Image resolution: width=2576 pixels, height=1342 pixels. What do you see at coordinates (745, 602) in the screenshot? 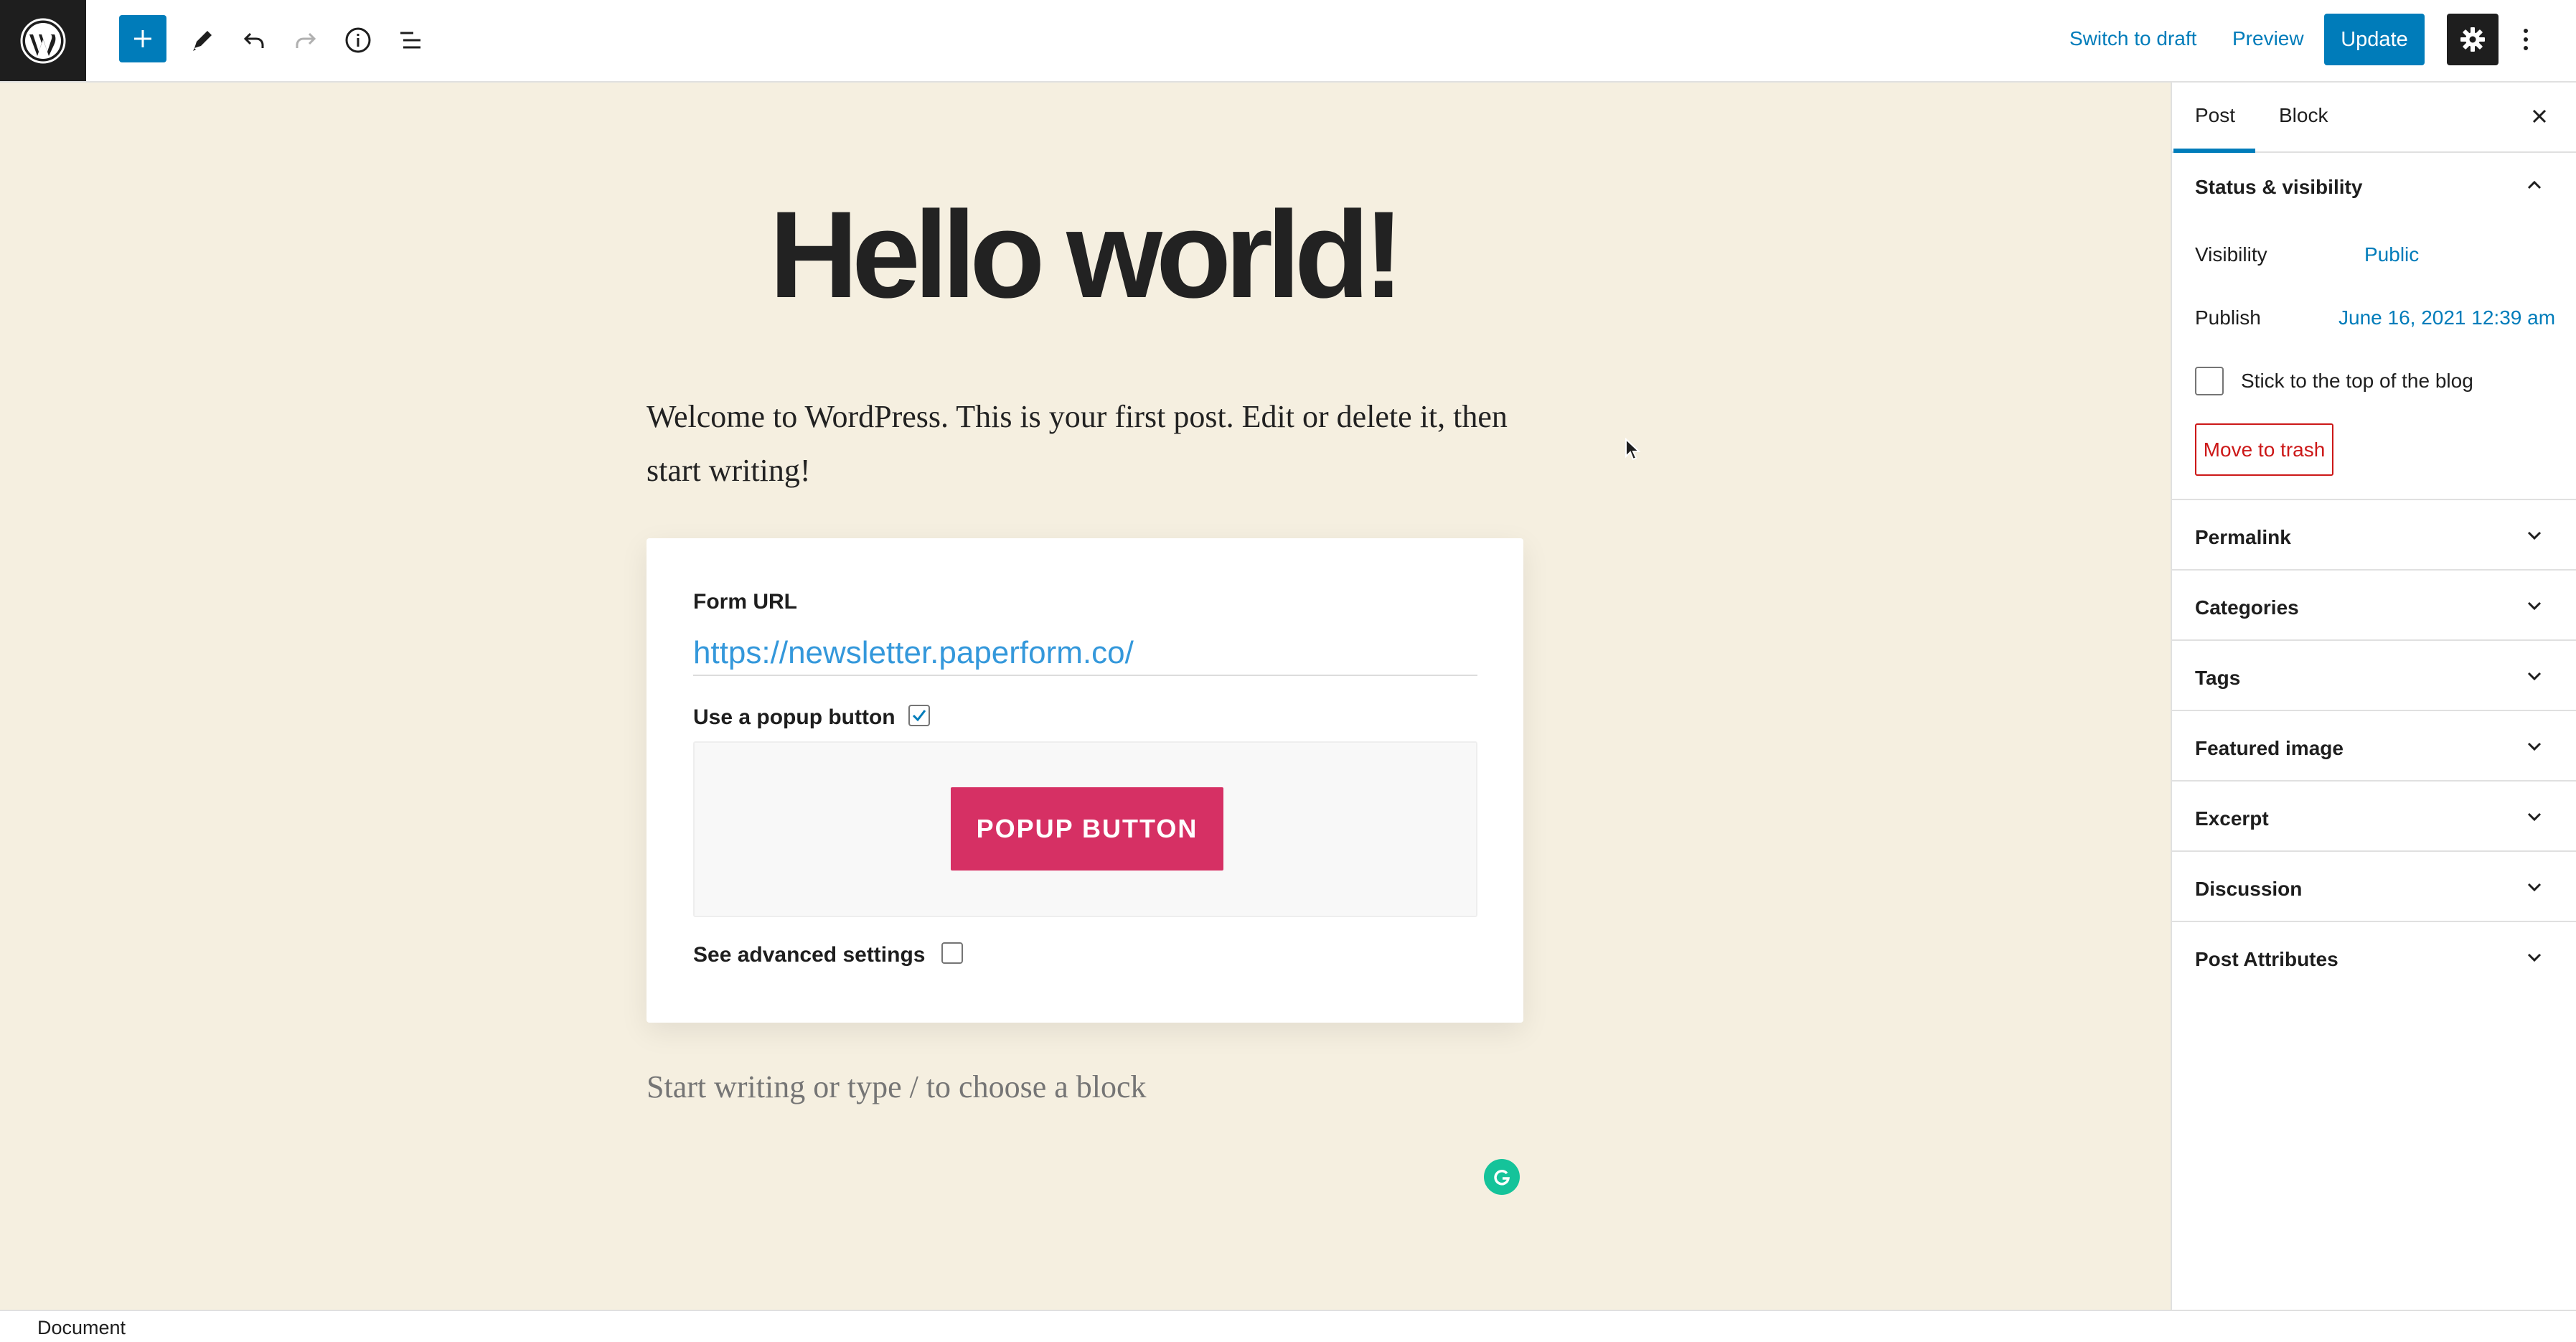
I see `form-url-label: Form URL` at bounding box center [745, 602].